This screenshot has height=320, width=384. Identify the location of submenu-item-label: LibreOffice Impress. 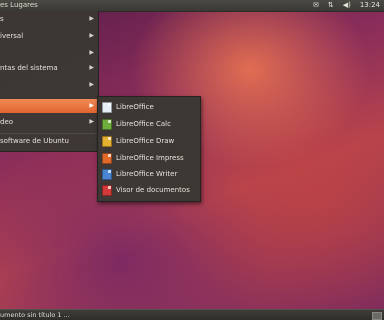
(150, 158).